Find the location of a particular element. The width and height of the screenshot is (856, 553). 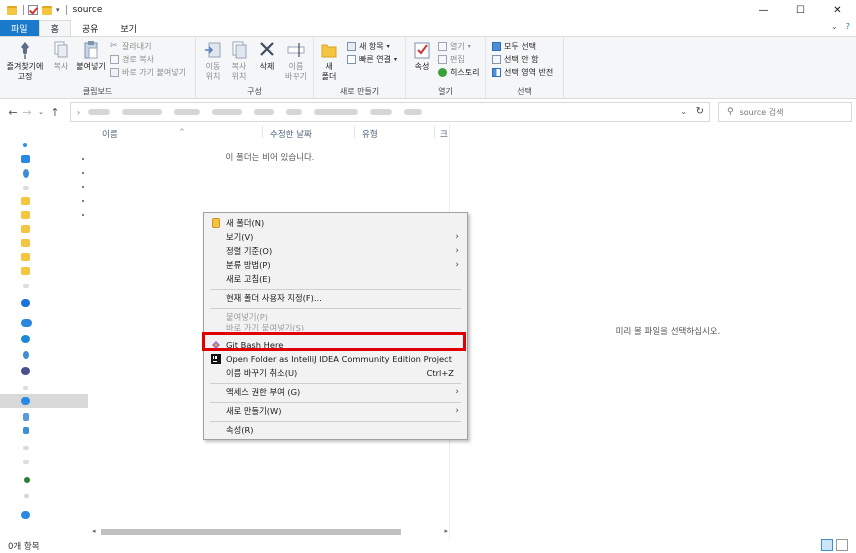

copy-to-button: 복사 위치 is located at coordinates (239, 61).